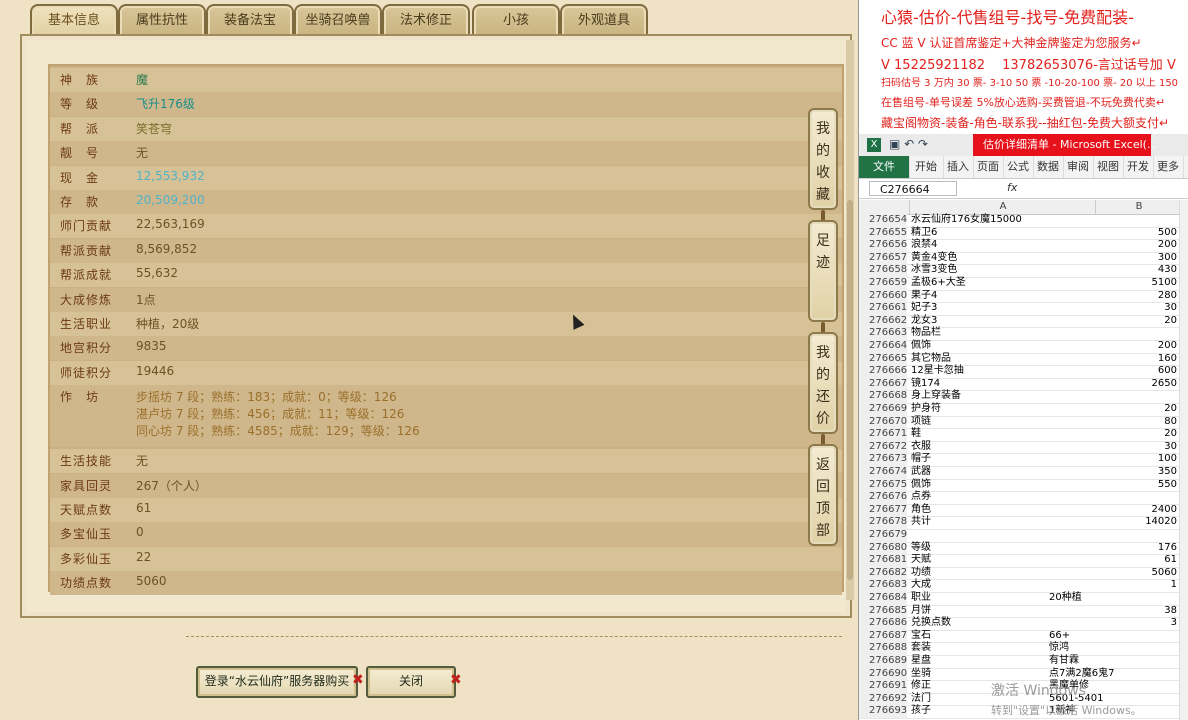  I want to click on row-number: 276679, so click(883, 535).